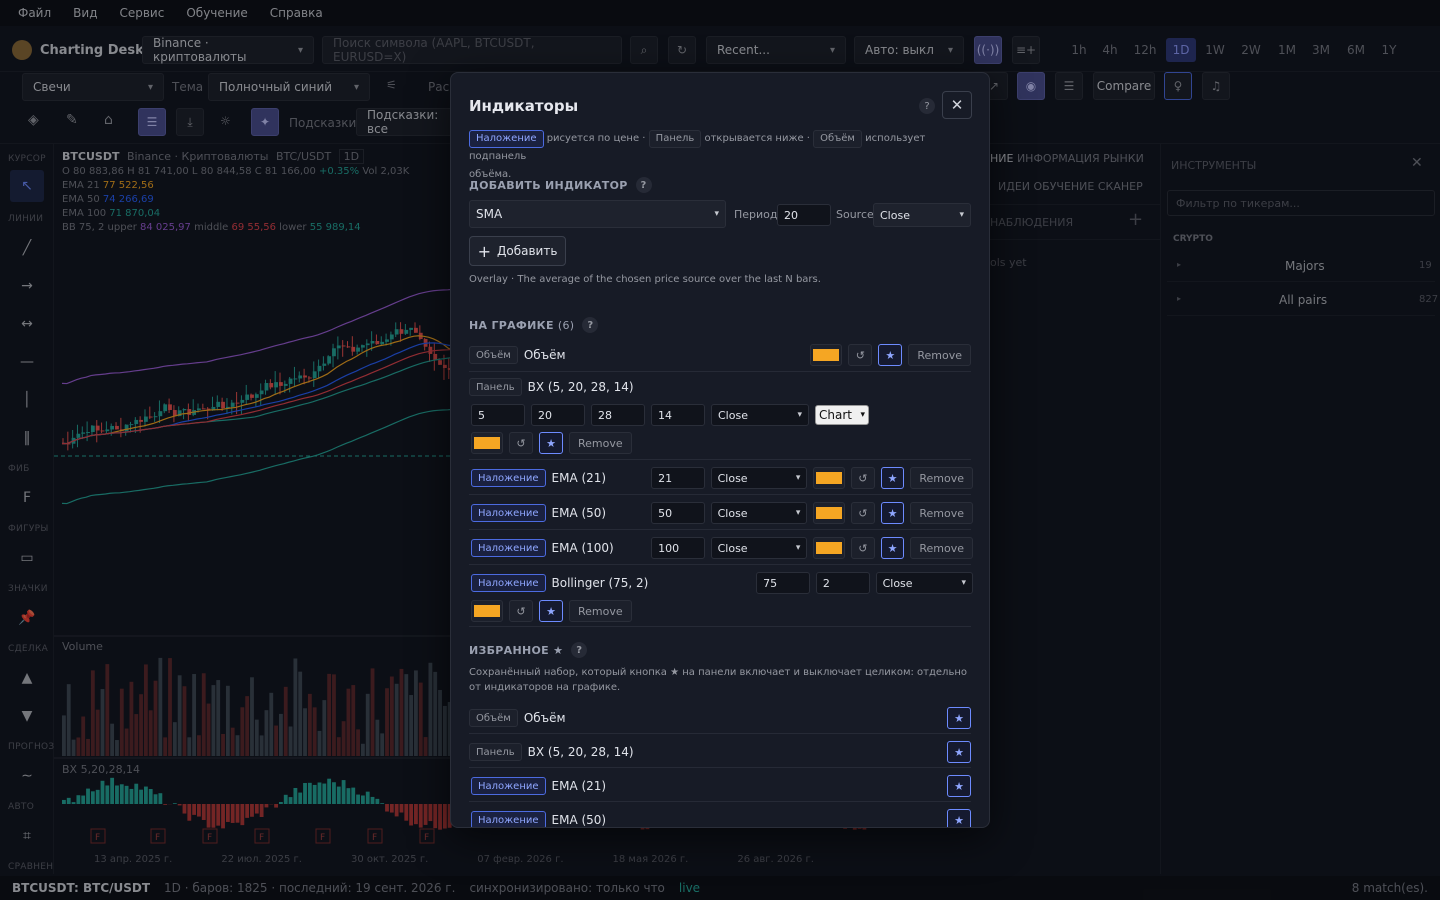 This screenshot has width=1440, height=900. What do you see at coordinates (524, 106) in the screenshot?
I see `dialog-title: Индикаторы` at bounding box center [524, 106].